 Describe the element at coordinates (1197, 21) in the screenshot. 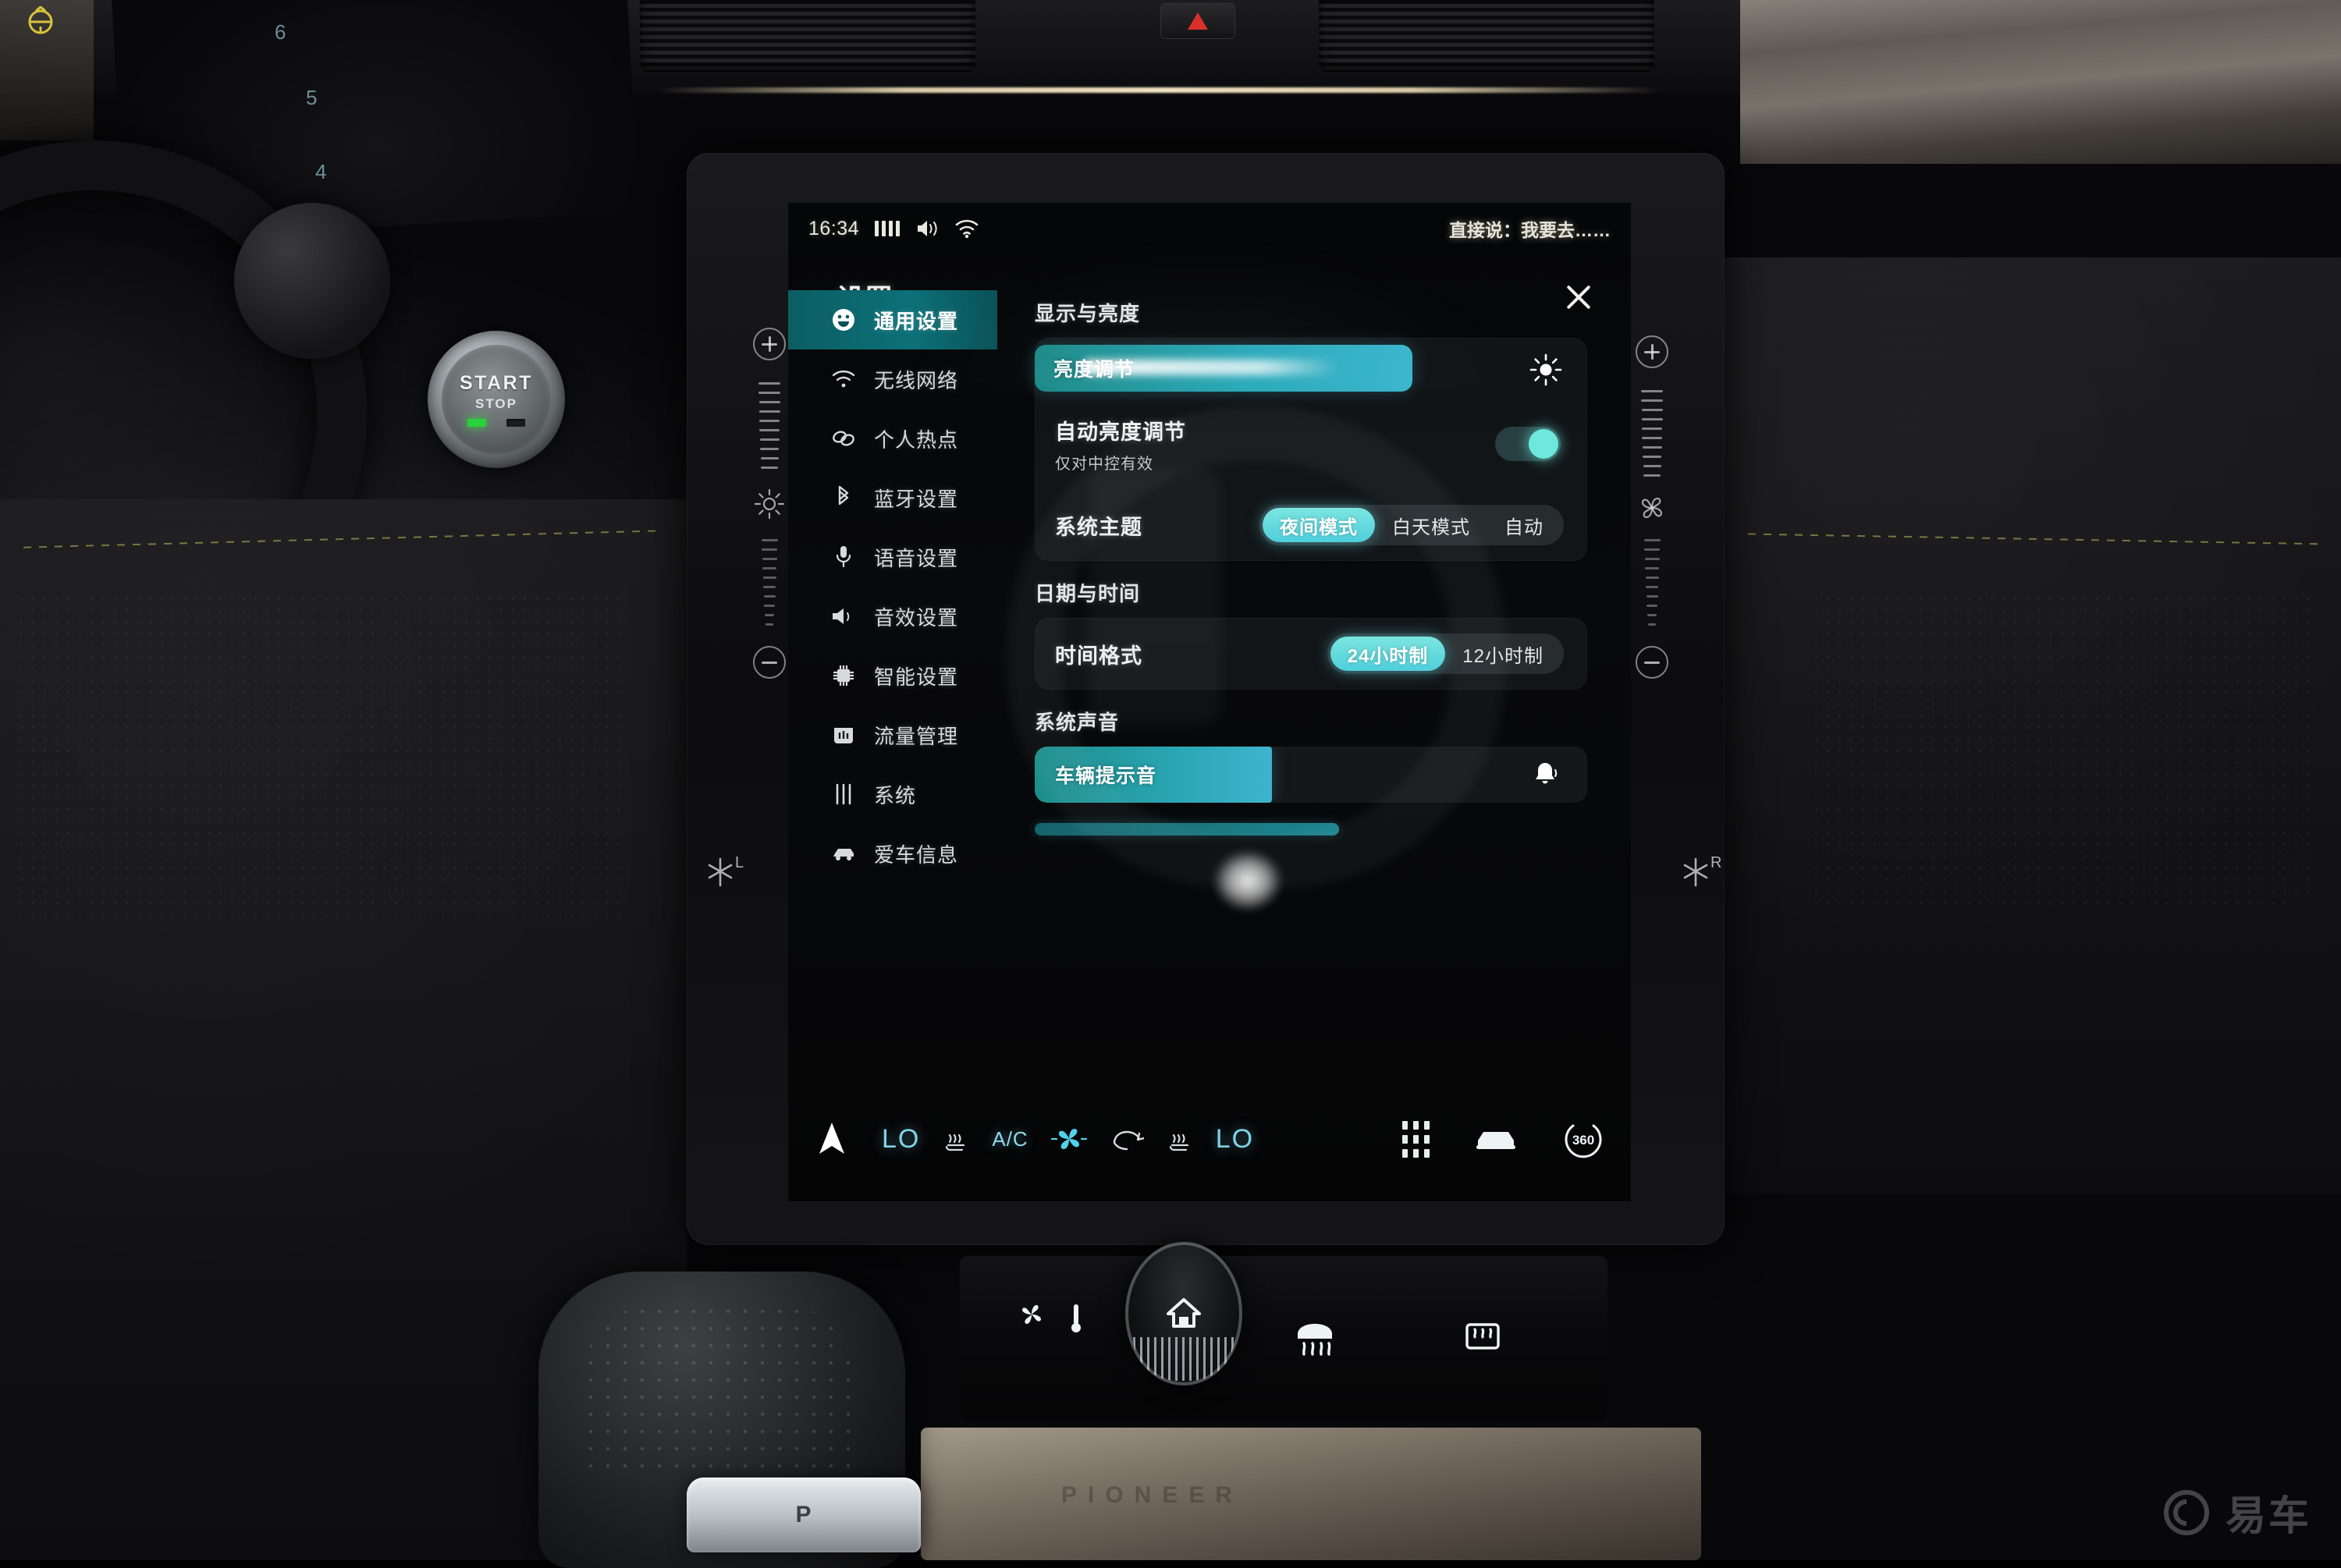

I see `hazard-light-button` at that location.